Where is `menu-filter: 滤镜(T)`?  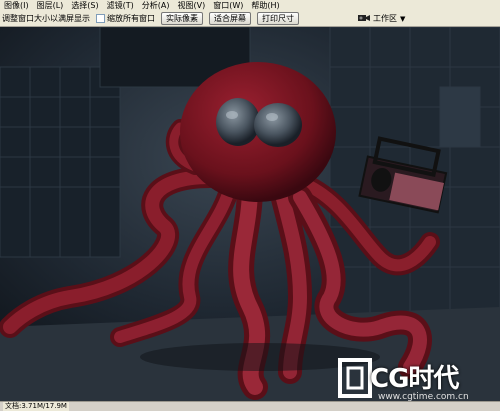 menu-filter: 滤镜(T) is located at coordinates (120, 5).